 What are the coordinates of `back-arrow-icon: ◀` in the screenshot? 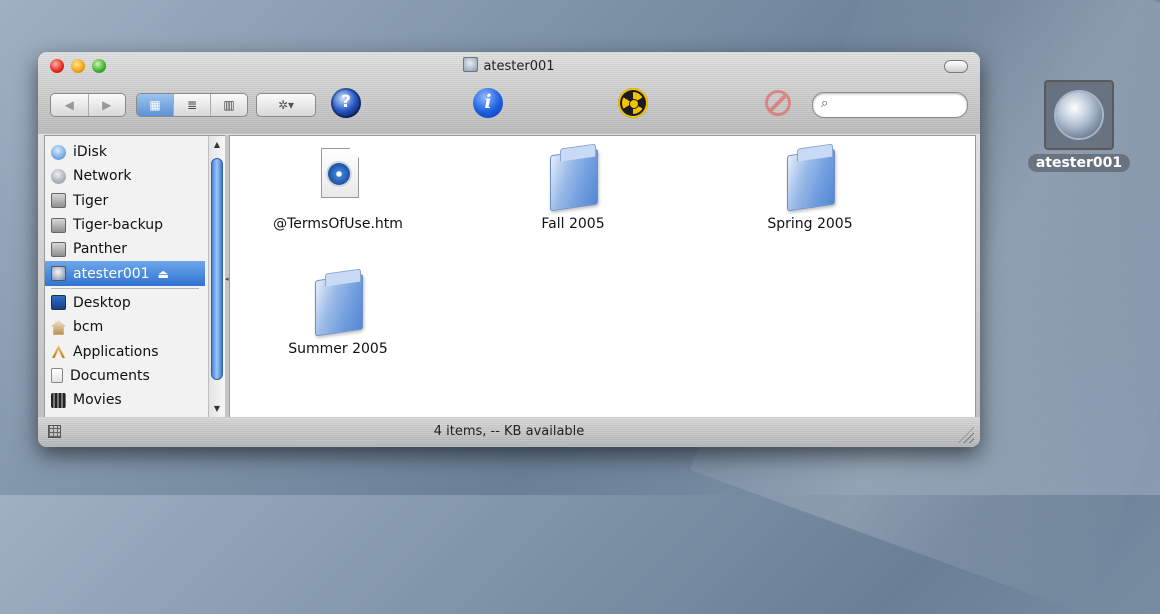 It's located at (69, 105).